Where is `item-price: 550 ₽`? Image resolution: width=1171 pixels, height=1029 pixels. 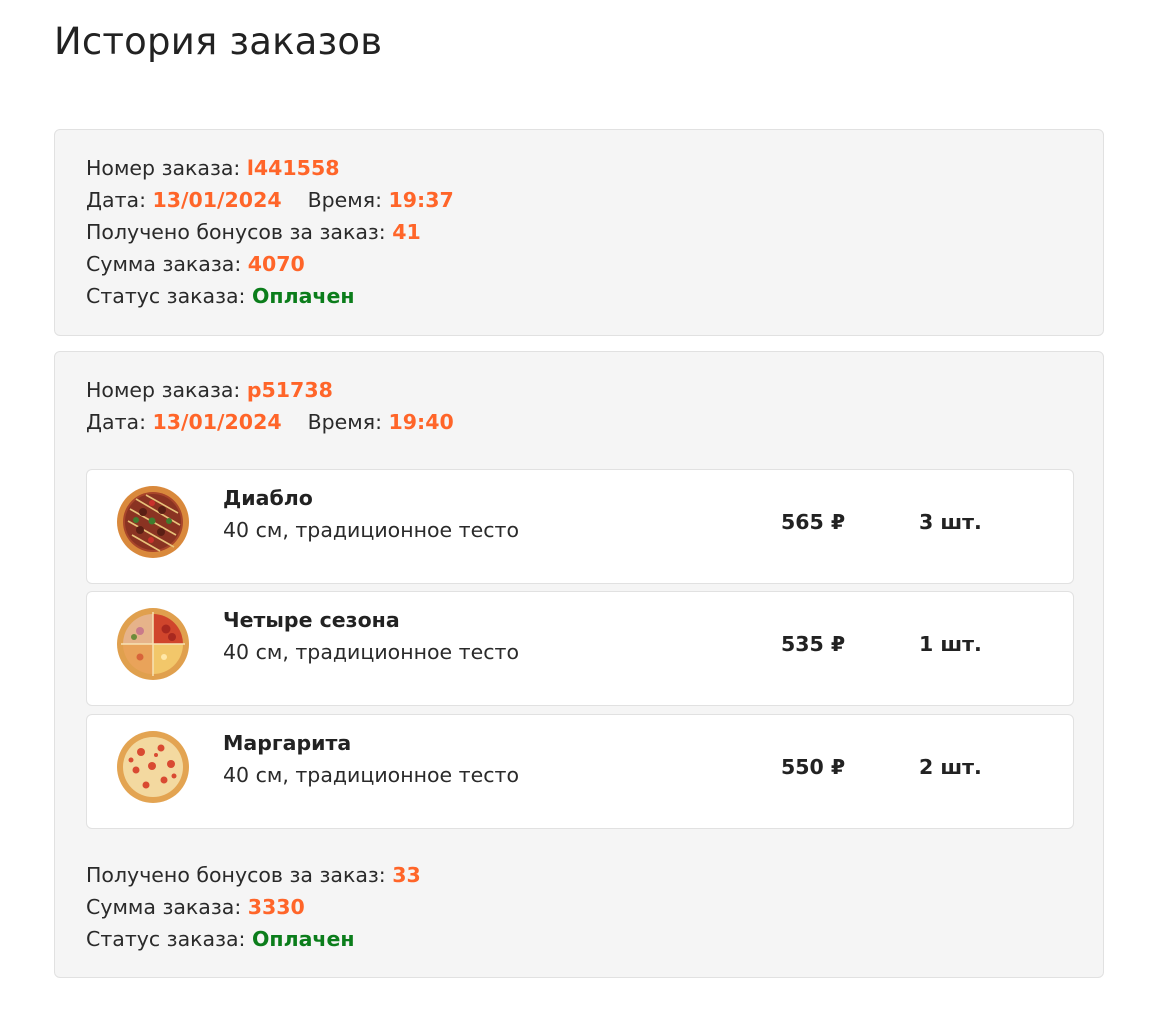 item-price: 550 ₽ is located at coordinates (813, 767).